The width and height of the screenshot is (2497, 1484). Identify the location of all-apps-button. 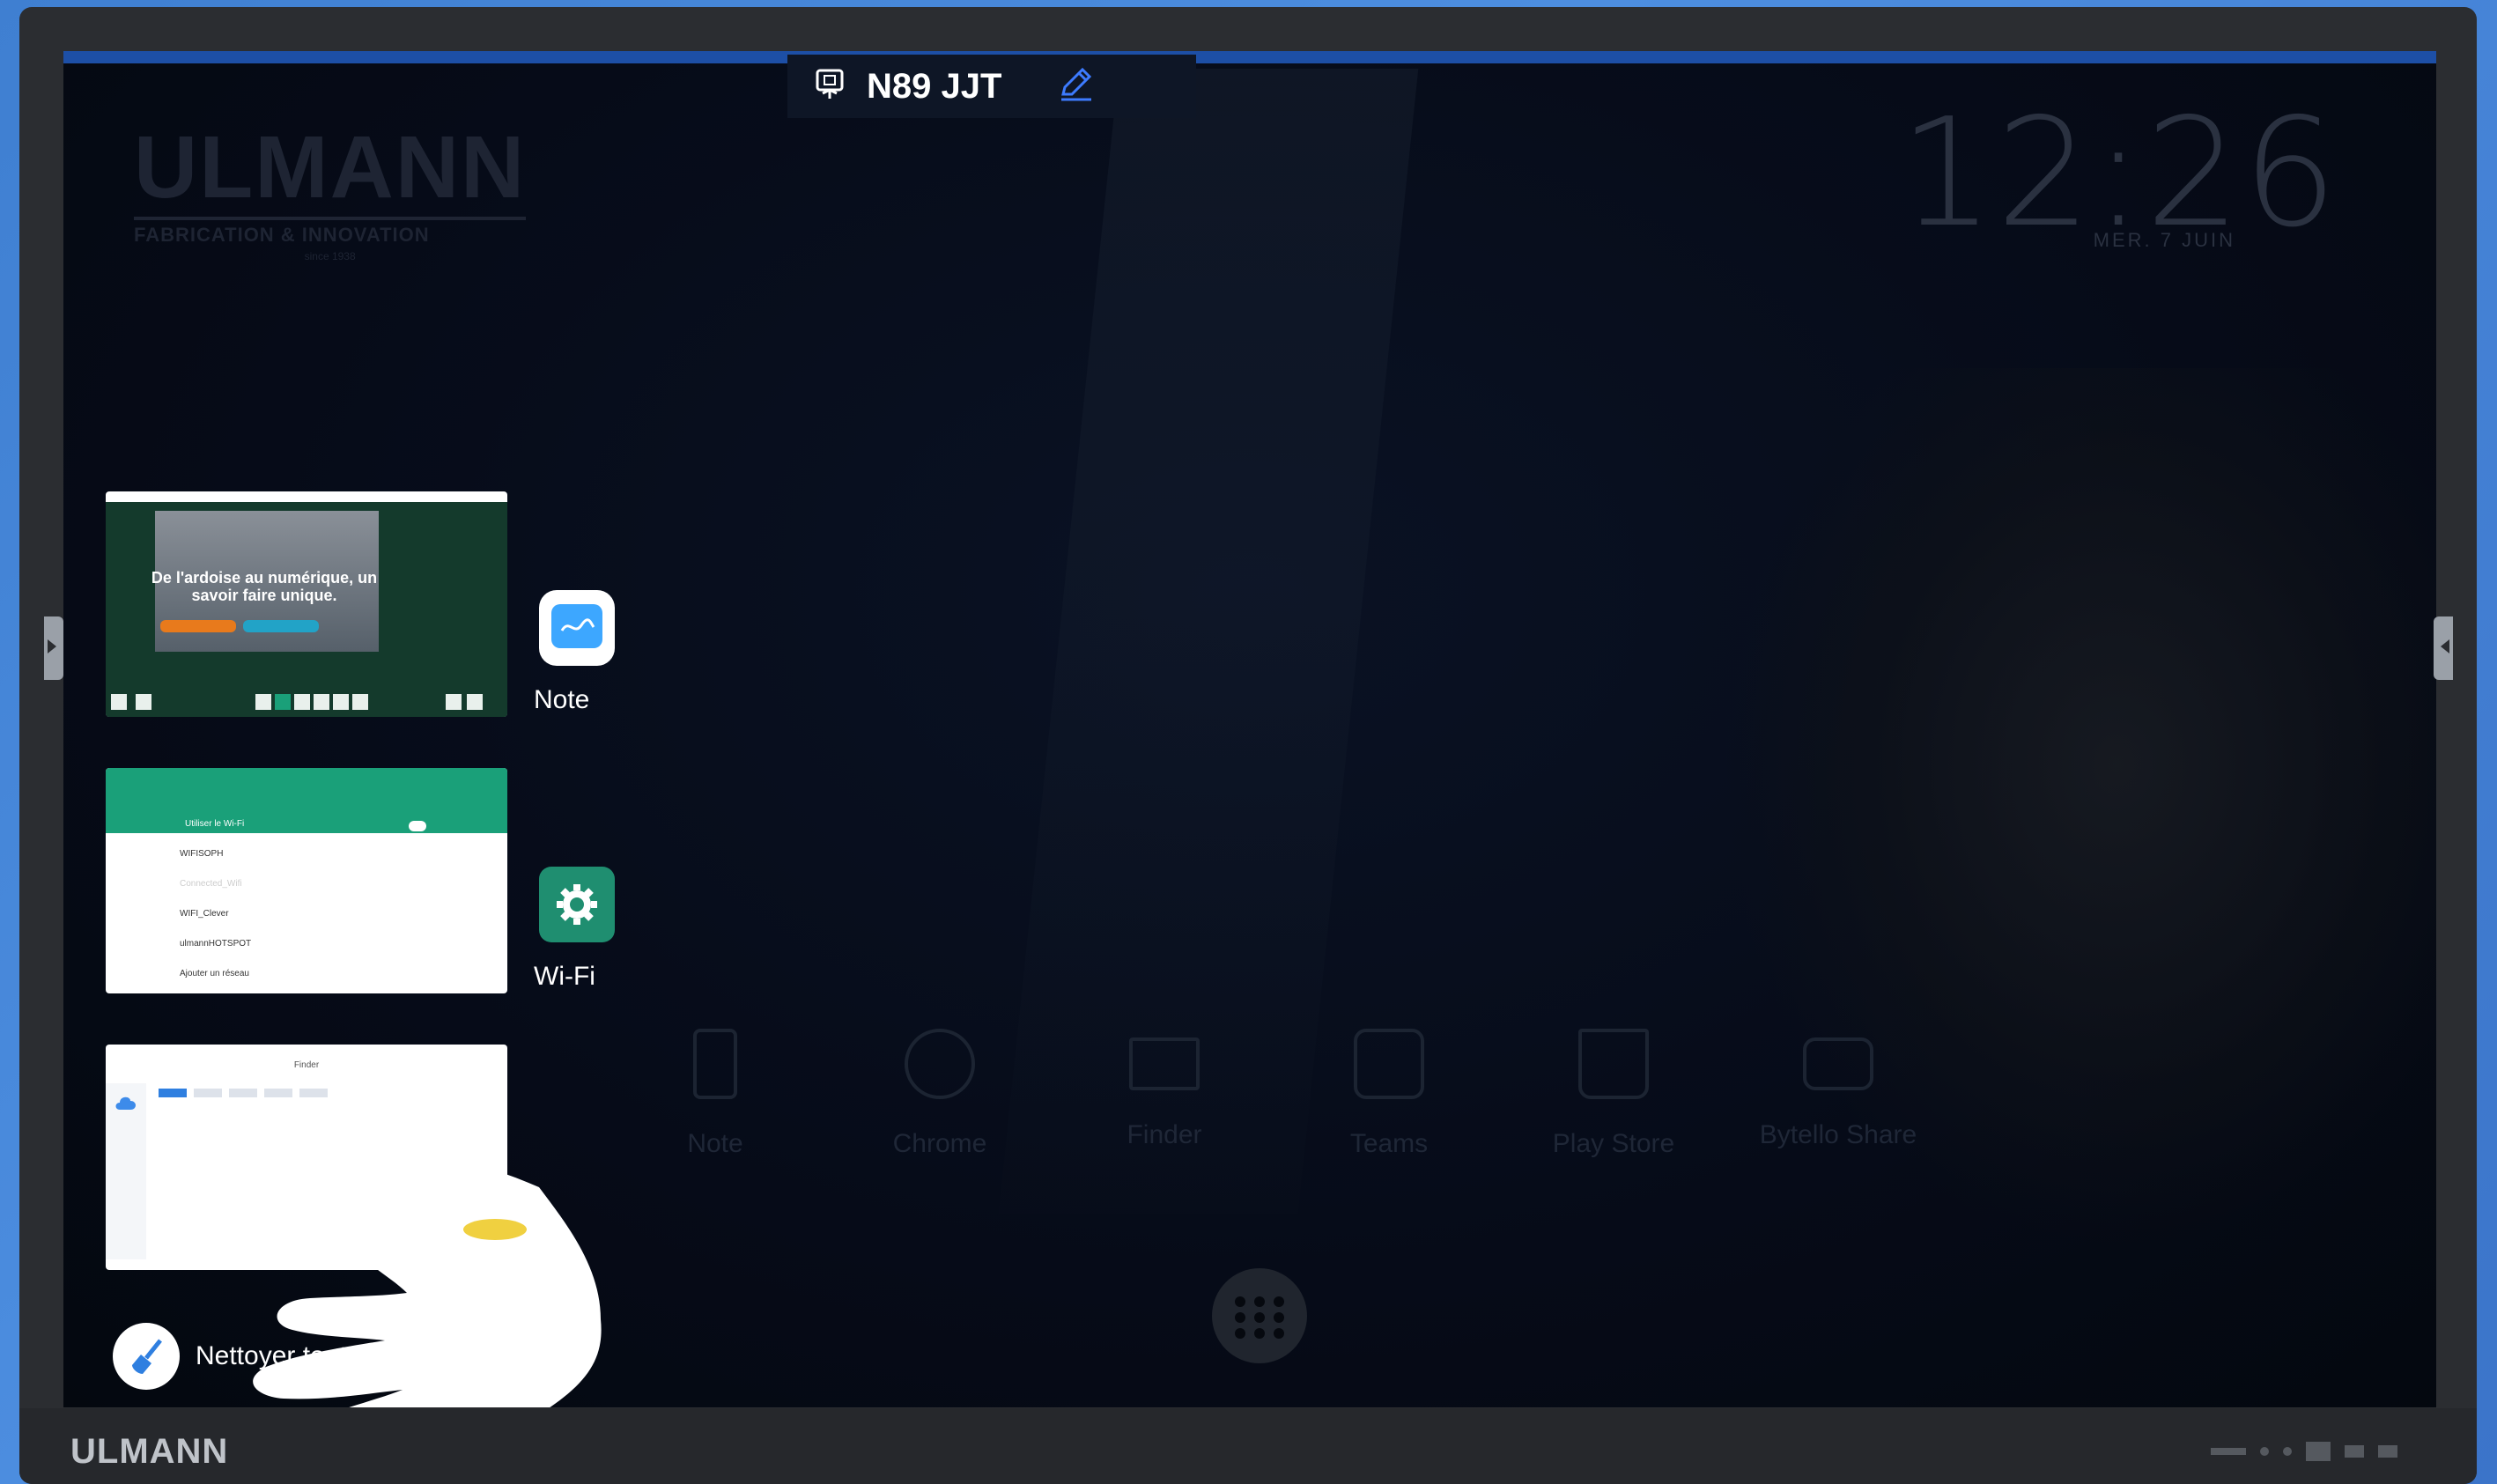
(1259, 1315).